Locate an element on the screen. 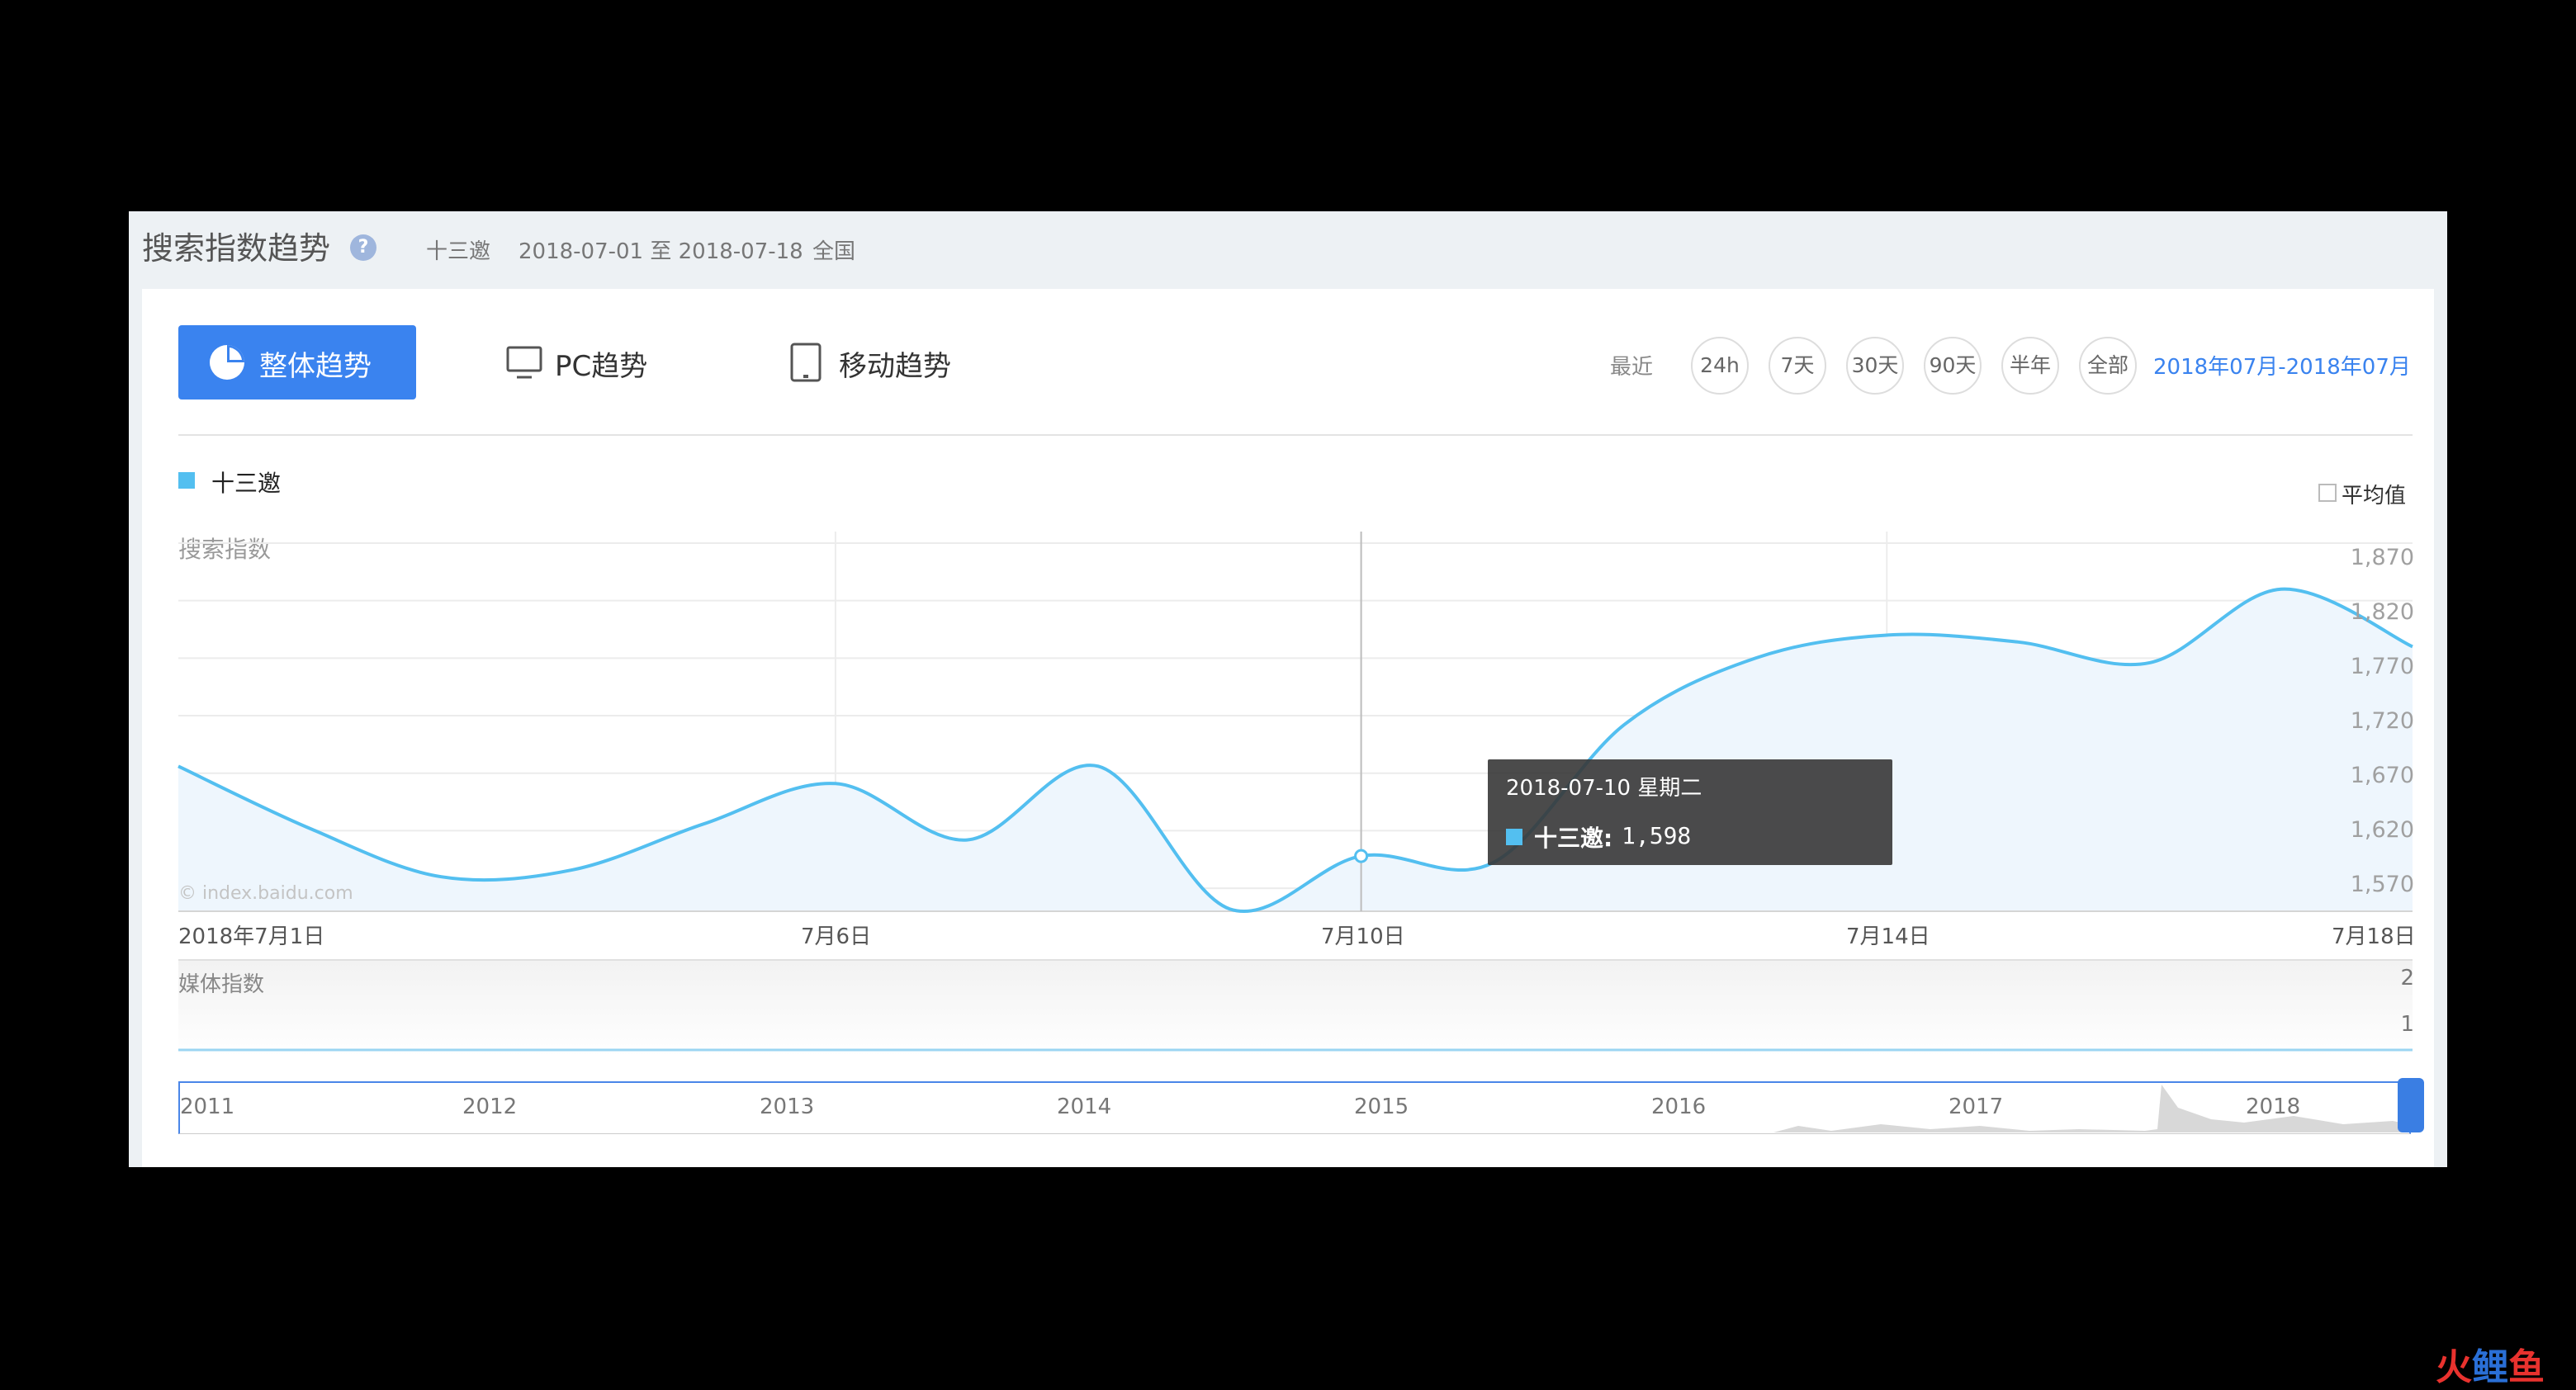  timeline-year: 2014 is located at coordinates (1084, 1107).